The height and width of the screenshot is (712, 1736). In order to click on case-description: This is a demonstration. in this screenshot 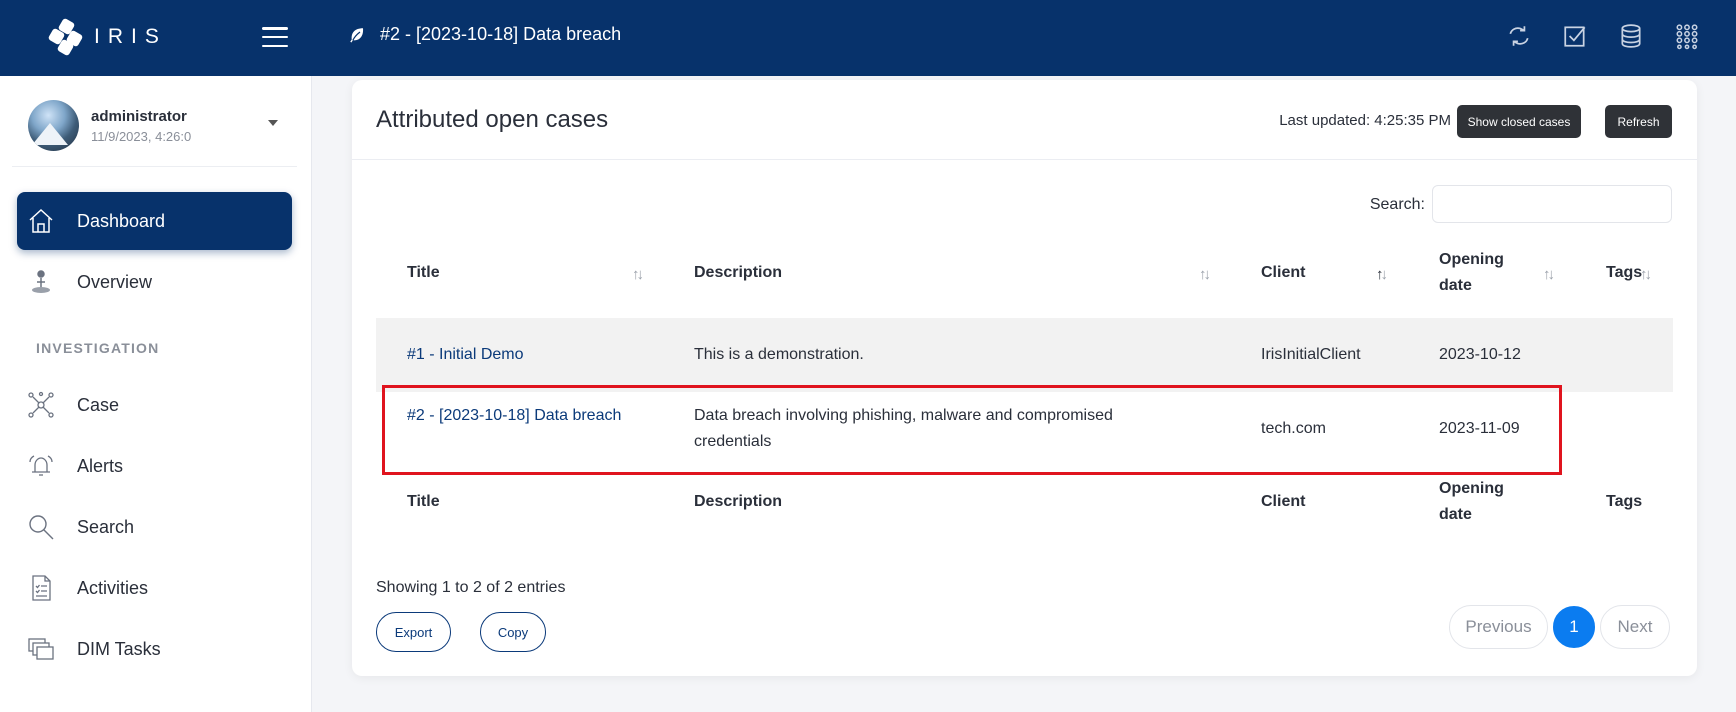, I will do `click(779, 354)`.